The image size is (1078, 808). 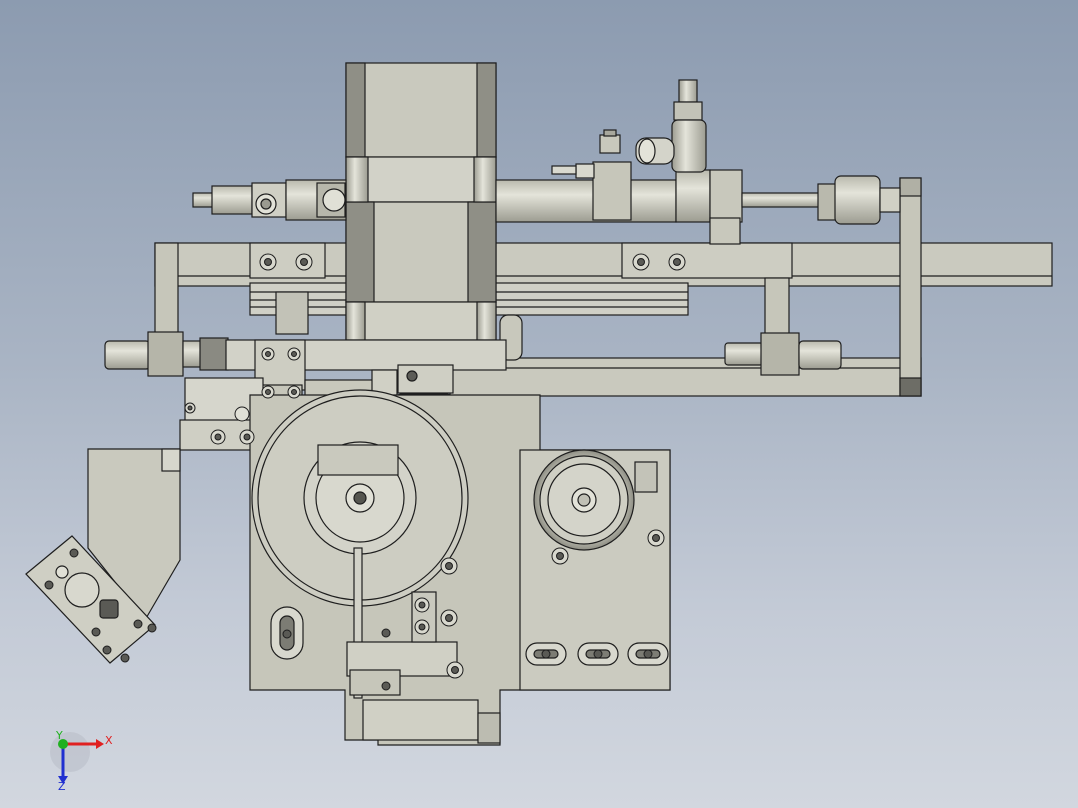 What do you see at coordinates (81, 761) in the screenshot?
I see `coordinate-triad: X Y Z` at bounding box center [81, 761].